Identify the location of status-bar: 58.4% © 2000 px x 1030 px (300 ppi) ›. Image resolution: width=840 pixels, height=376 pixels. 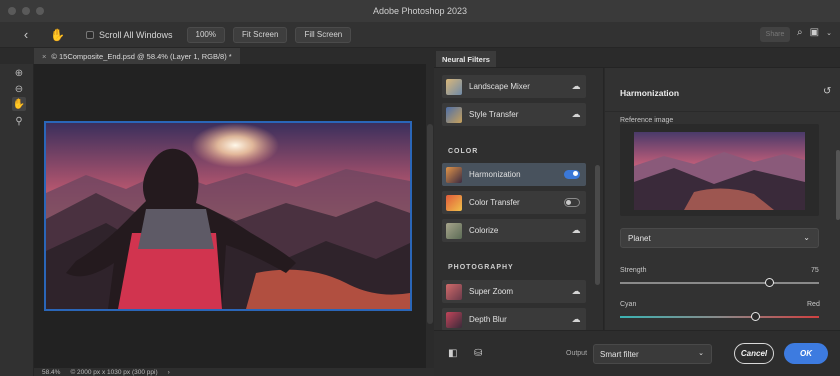
(234, 372).